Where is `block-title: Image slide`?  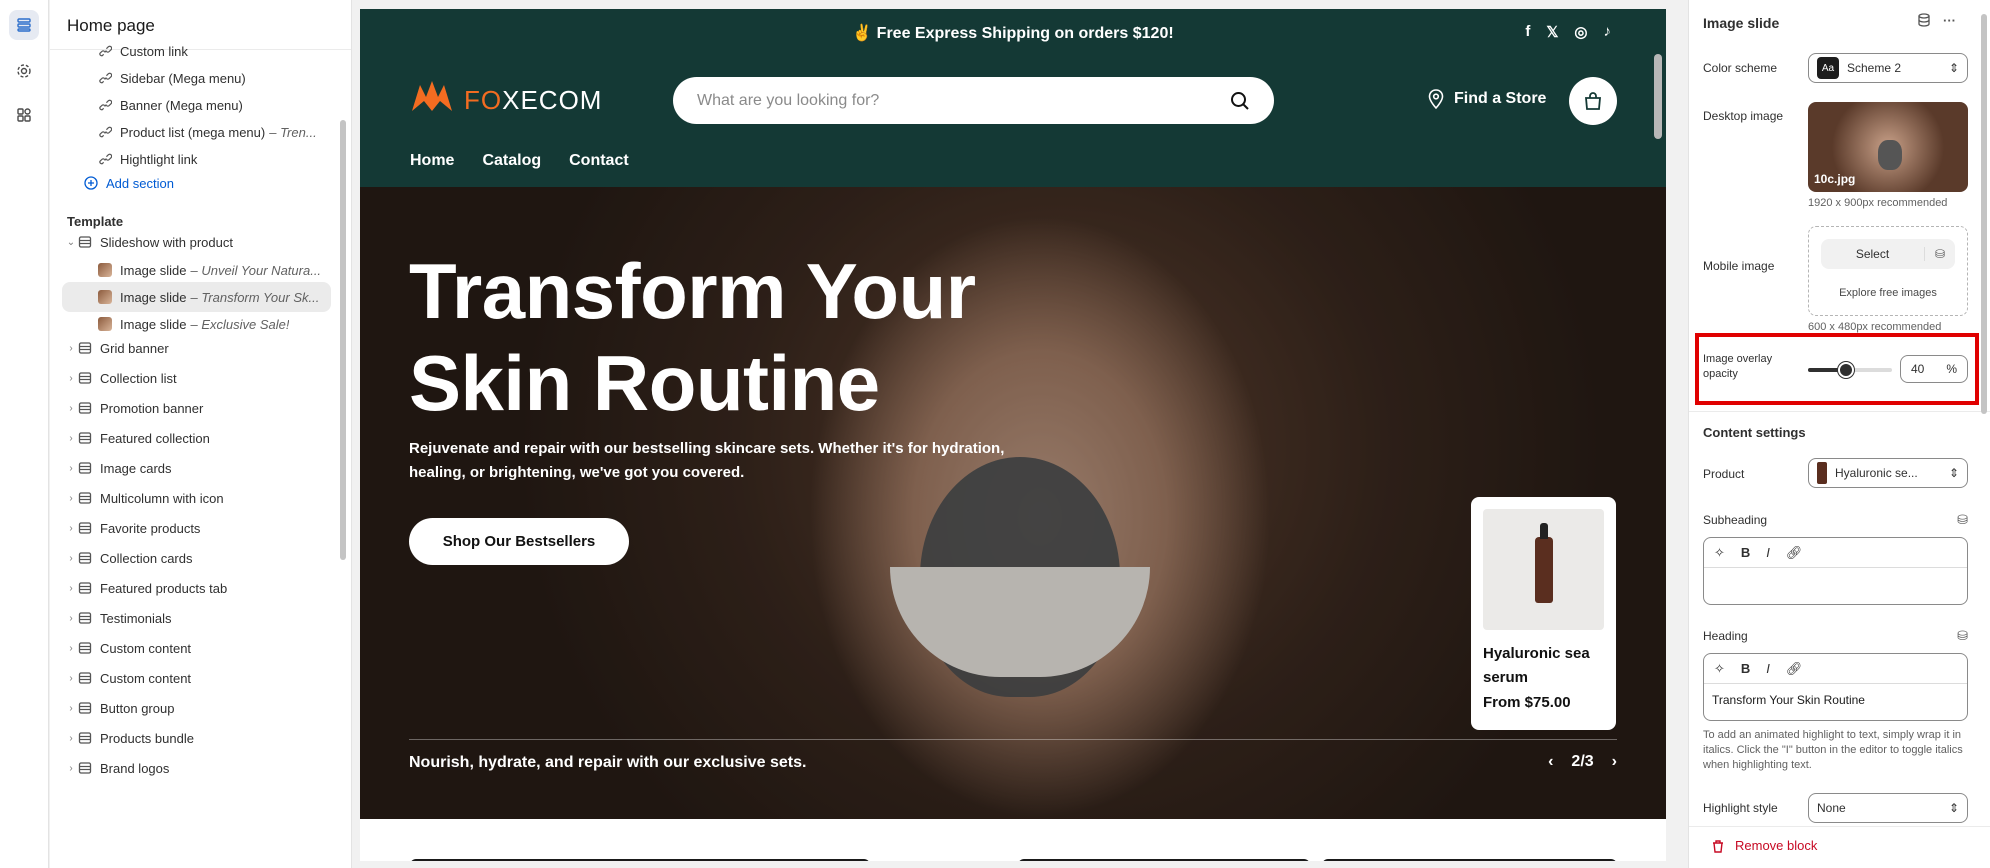 block-title: Image slide is located at coordinates (1741, 23).